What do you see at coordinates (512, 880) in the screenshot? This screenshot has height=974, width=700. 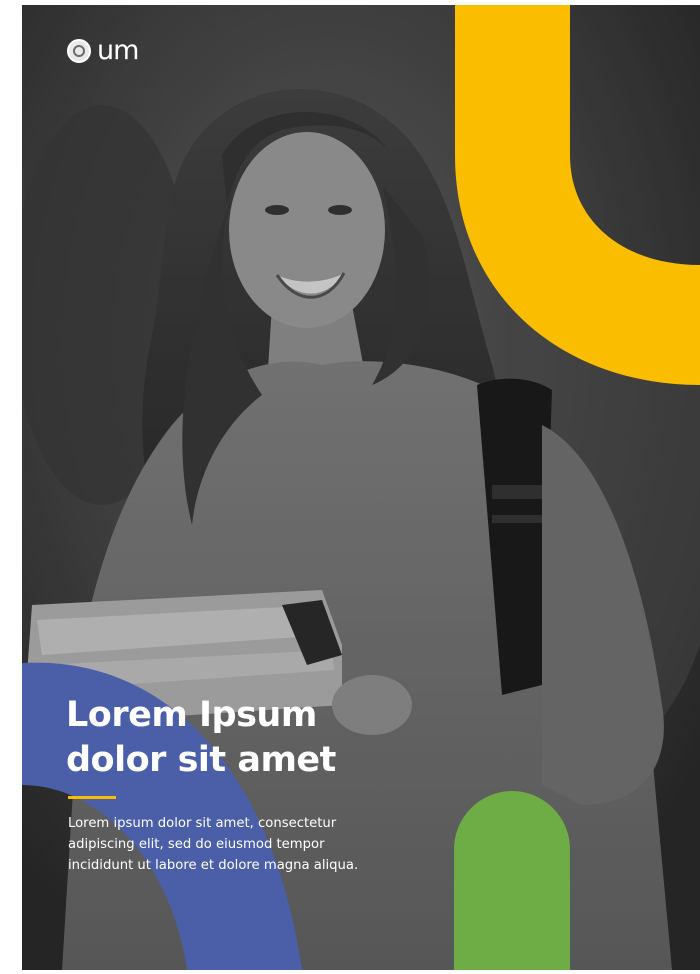 I see `green-accent-shape` at bounding box center [512, 880].